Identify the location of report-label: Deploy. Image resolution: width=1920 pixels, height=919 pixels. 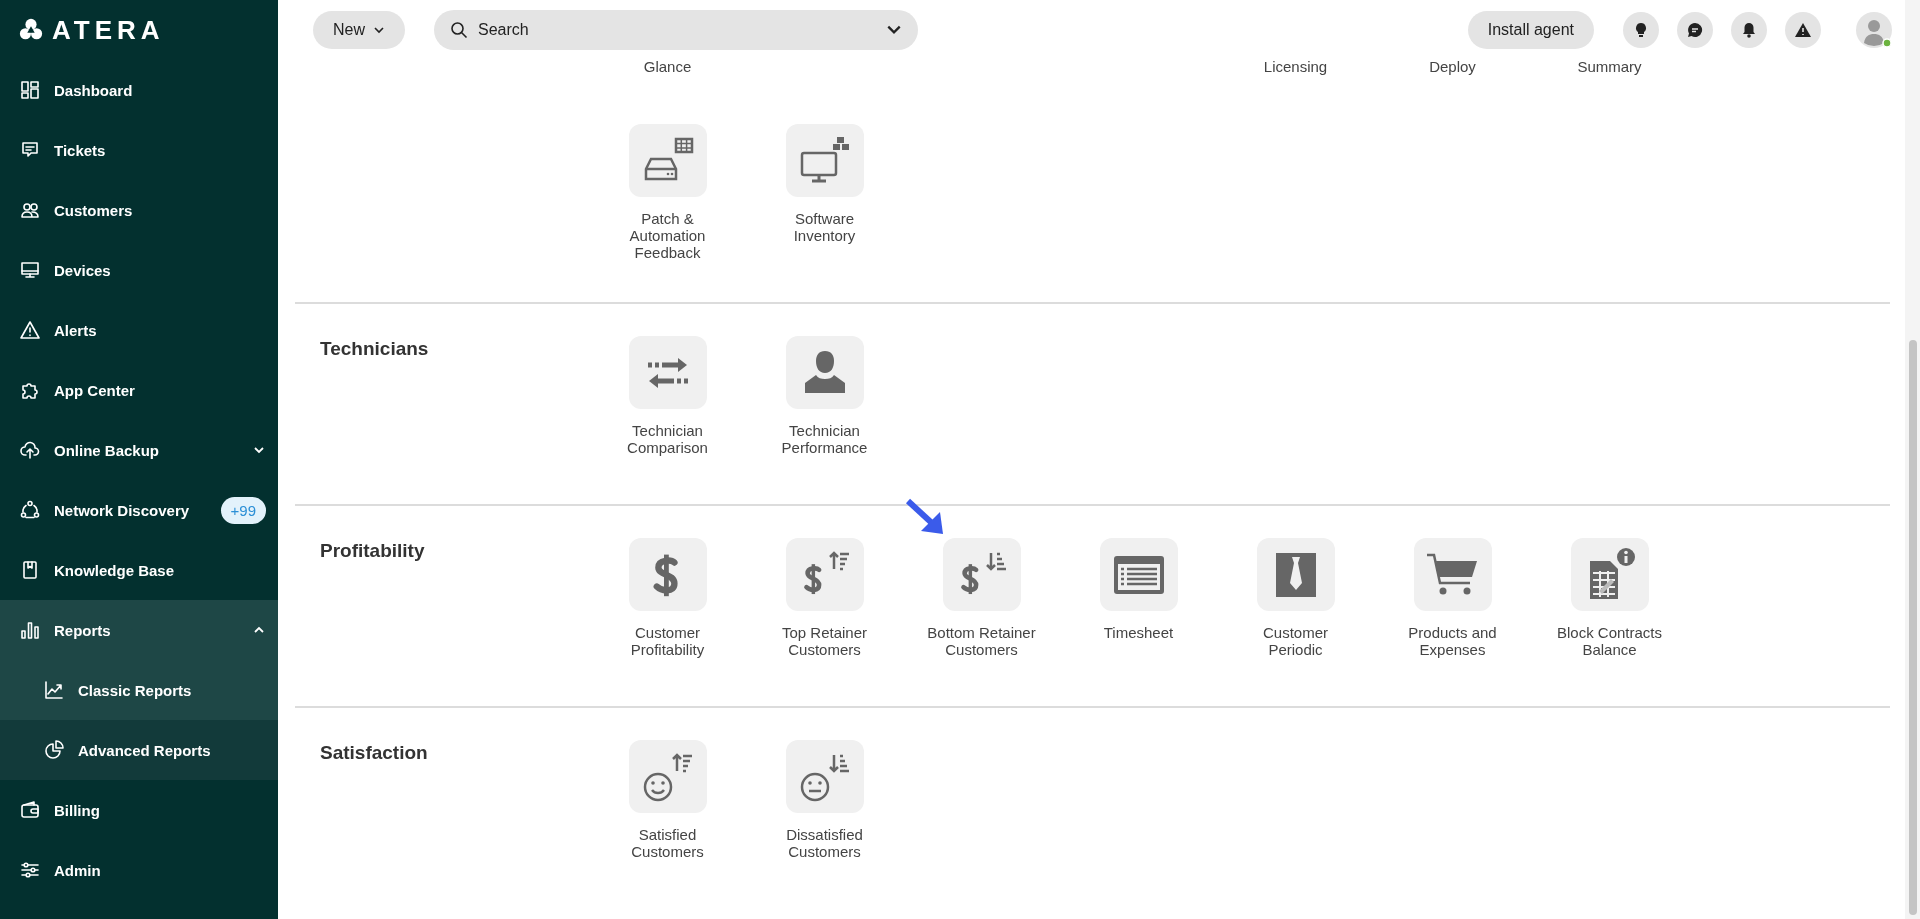
(1452, 66).